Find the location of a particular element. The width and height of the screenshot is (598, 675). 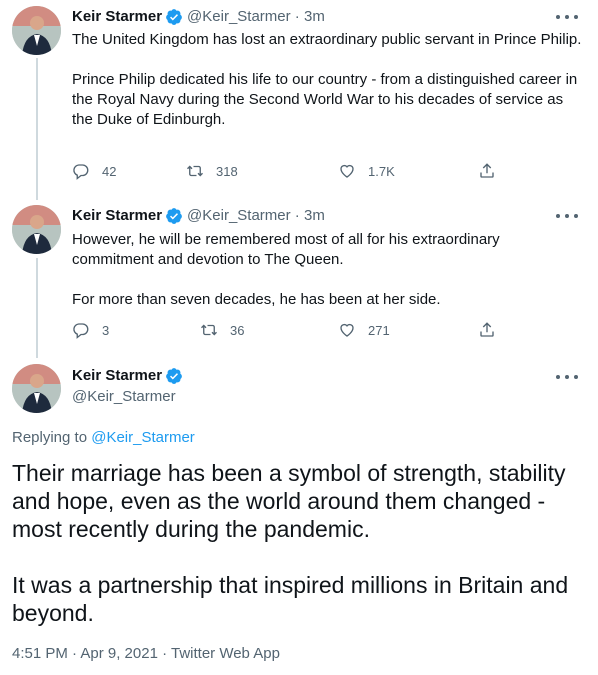

tweet-actions: 3 36 271 is located at coordinates (292, 331).